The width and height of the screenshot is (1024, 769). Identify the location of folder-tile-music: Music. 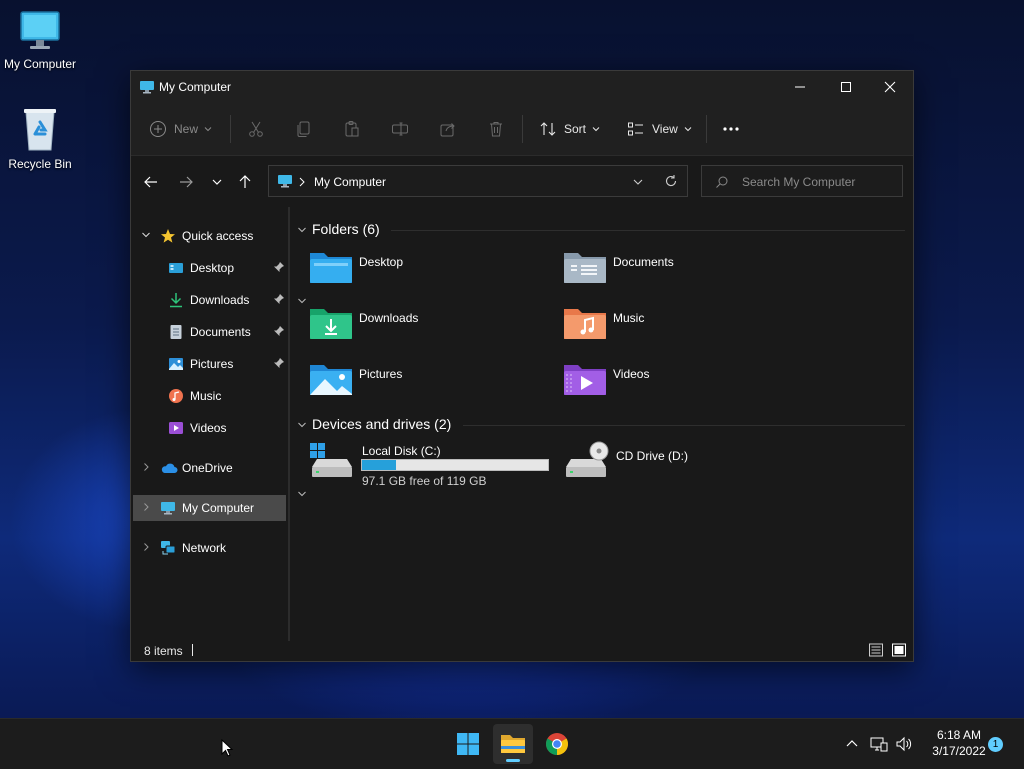
(683, 327).